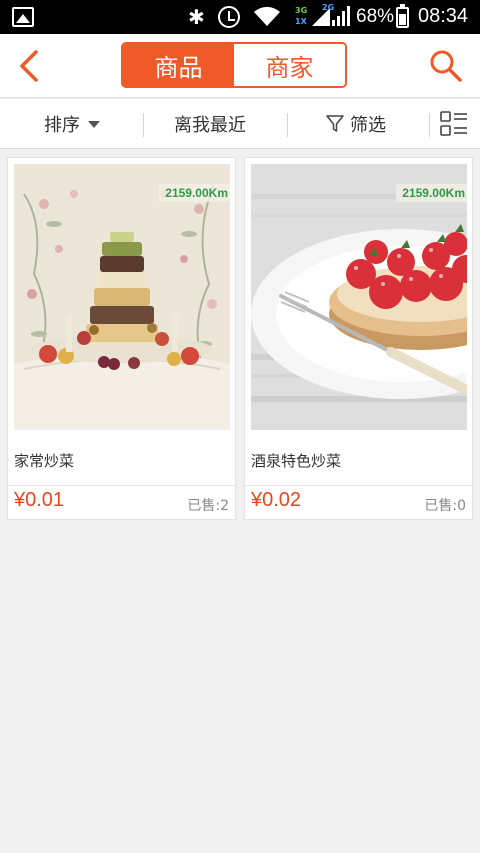 This screenshot has height=853, width=480. Describe the element at coordinates (30, 66) in the screenshot. I see `chevron-left-icon` at that location.